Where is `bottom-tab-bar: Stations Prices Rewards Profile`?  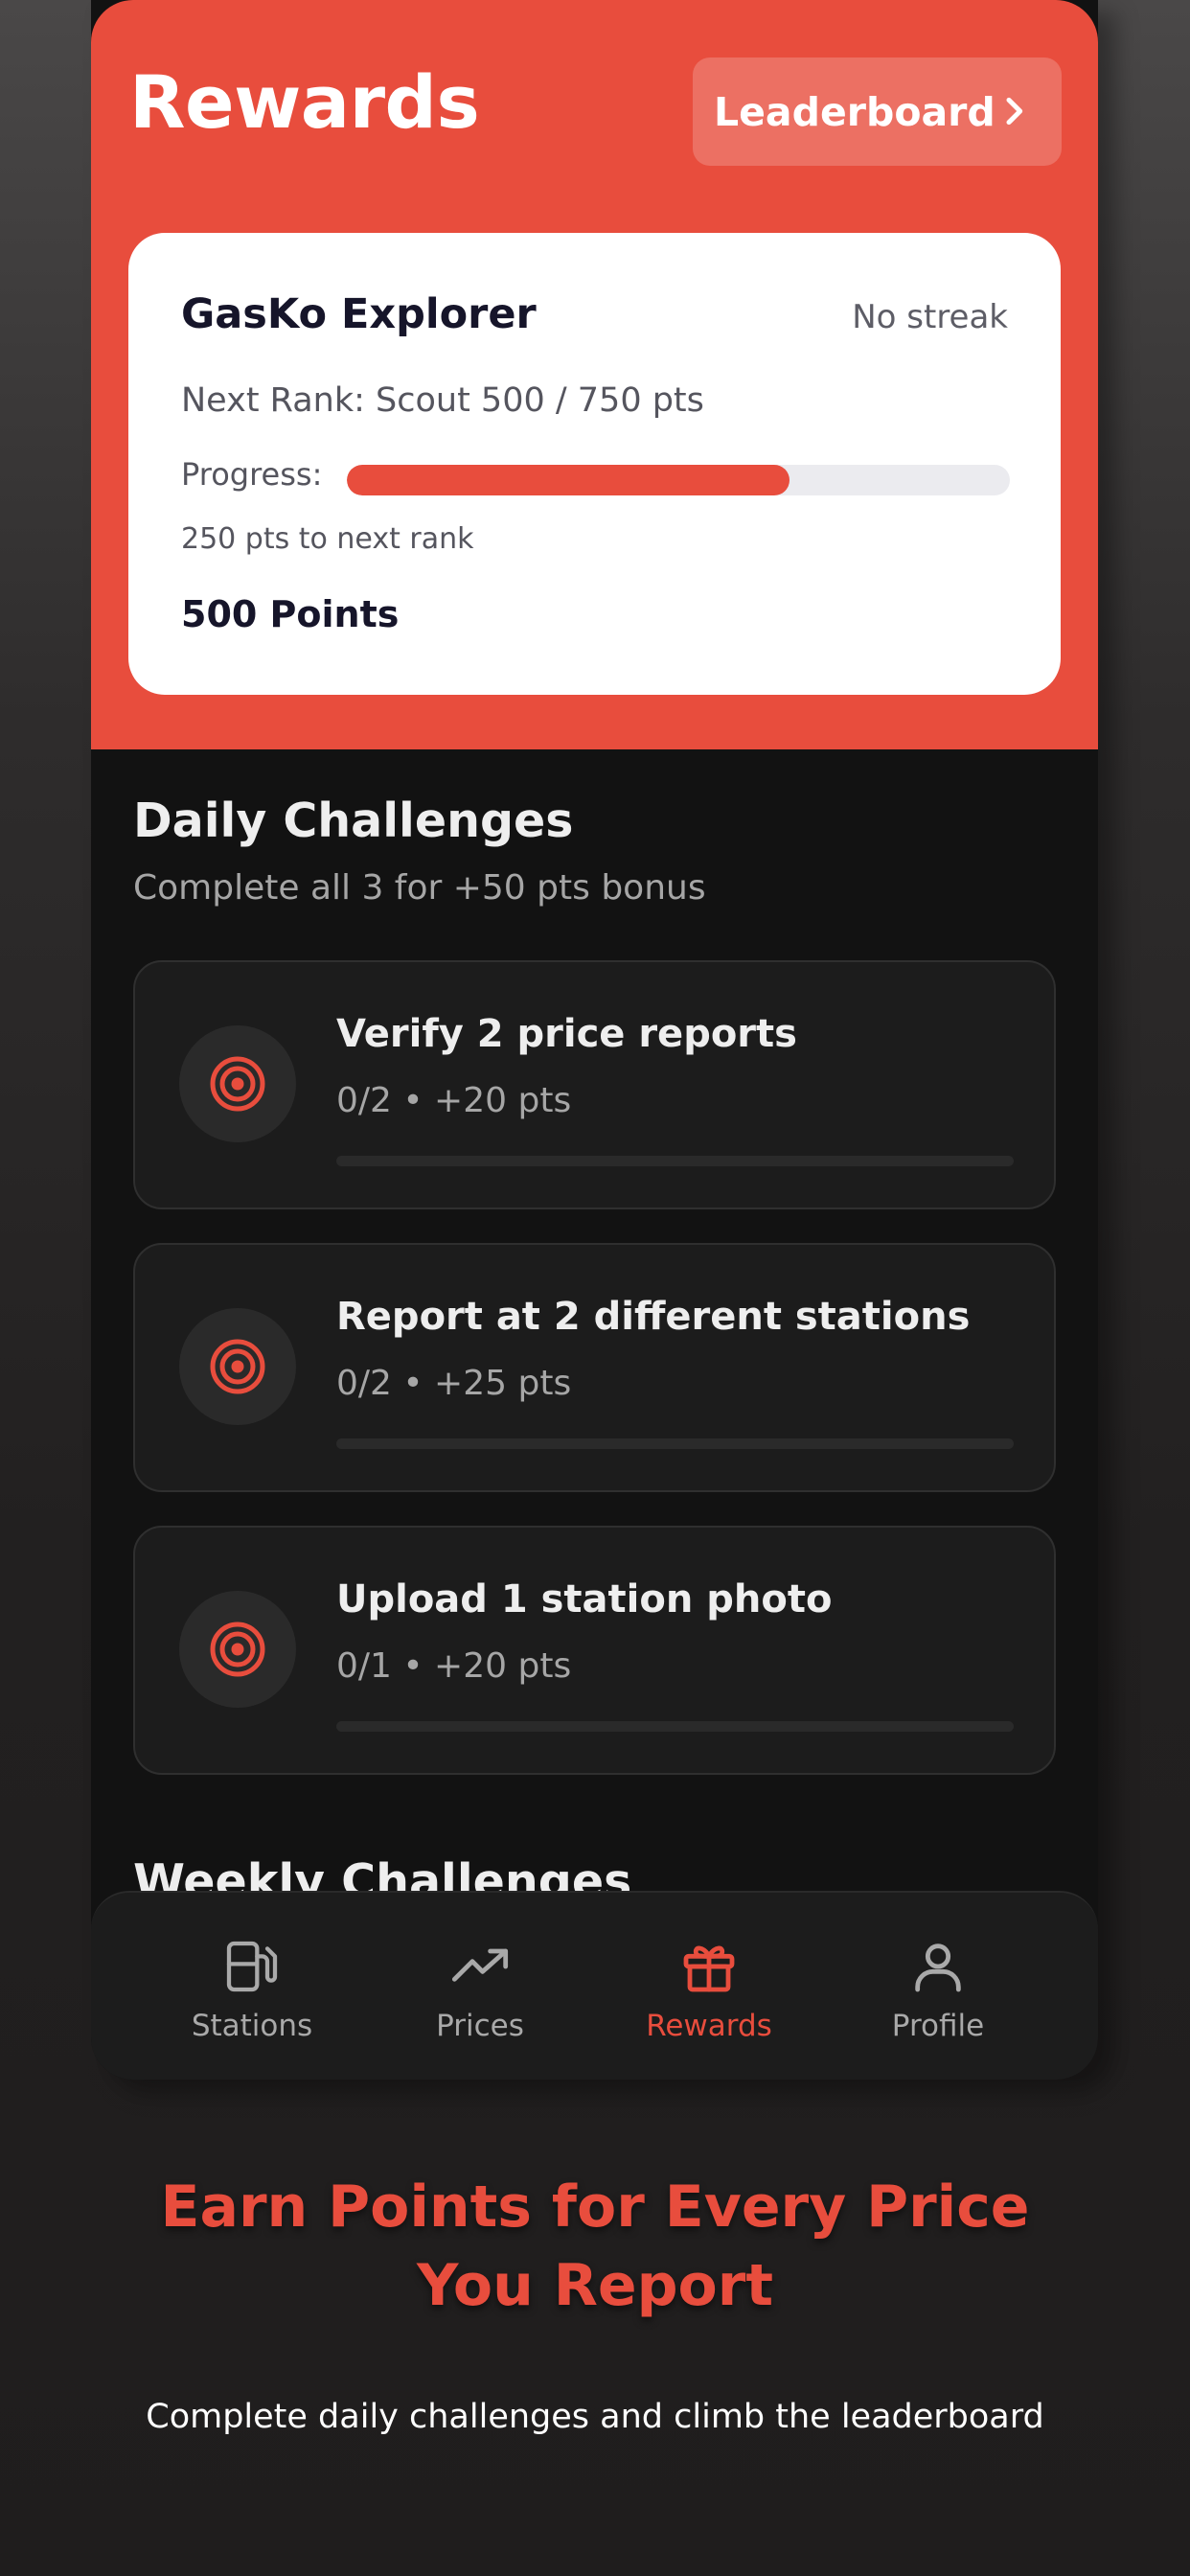 bottom-tab-bar: Stations Prices Rewards Profile is located at coordinates (594, 1985).